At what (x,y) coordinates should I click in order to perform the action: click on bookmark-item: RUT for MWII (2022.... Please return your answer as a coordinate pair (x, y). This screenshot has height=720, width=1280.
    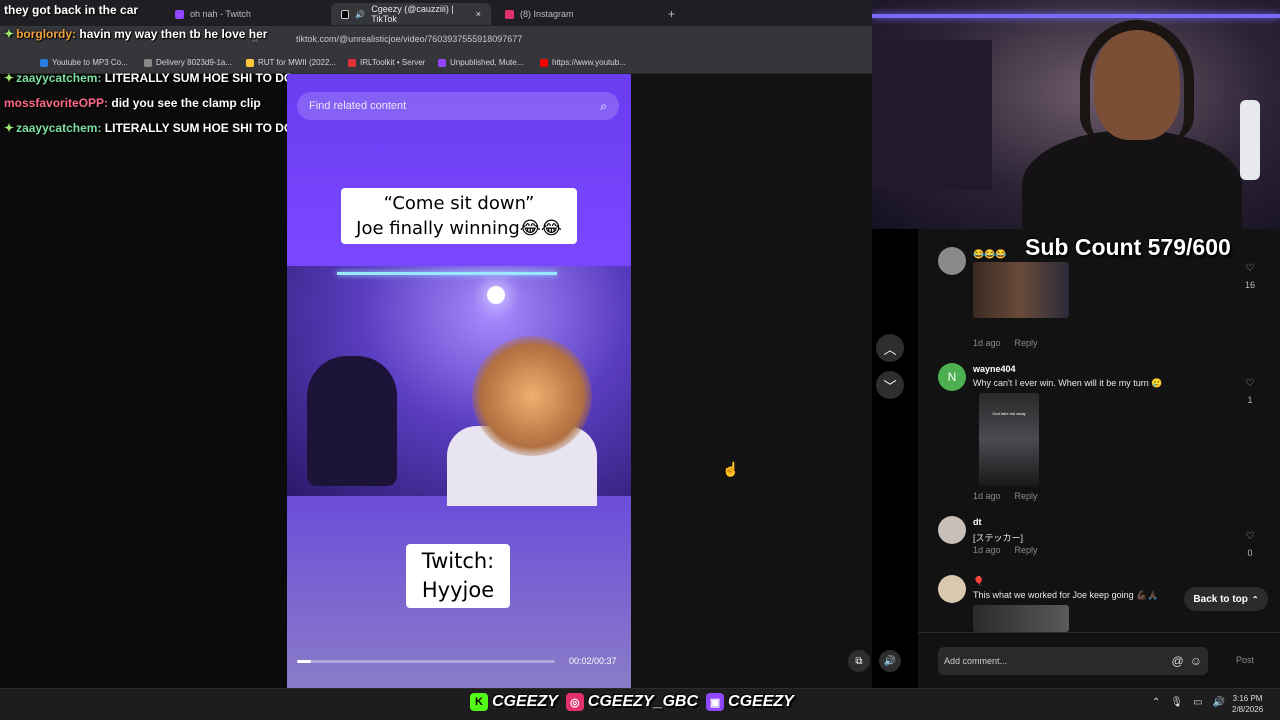
    Looking at the image, I should click on (291, 62).